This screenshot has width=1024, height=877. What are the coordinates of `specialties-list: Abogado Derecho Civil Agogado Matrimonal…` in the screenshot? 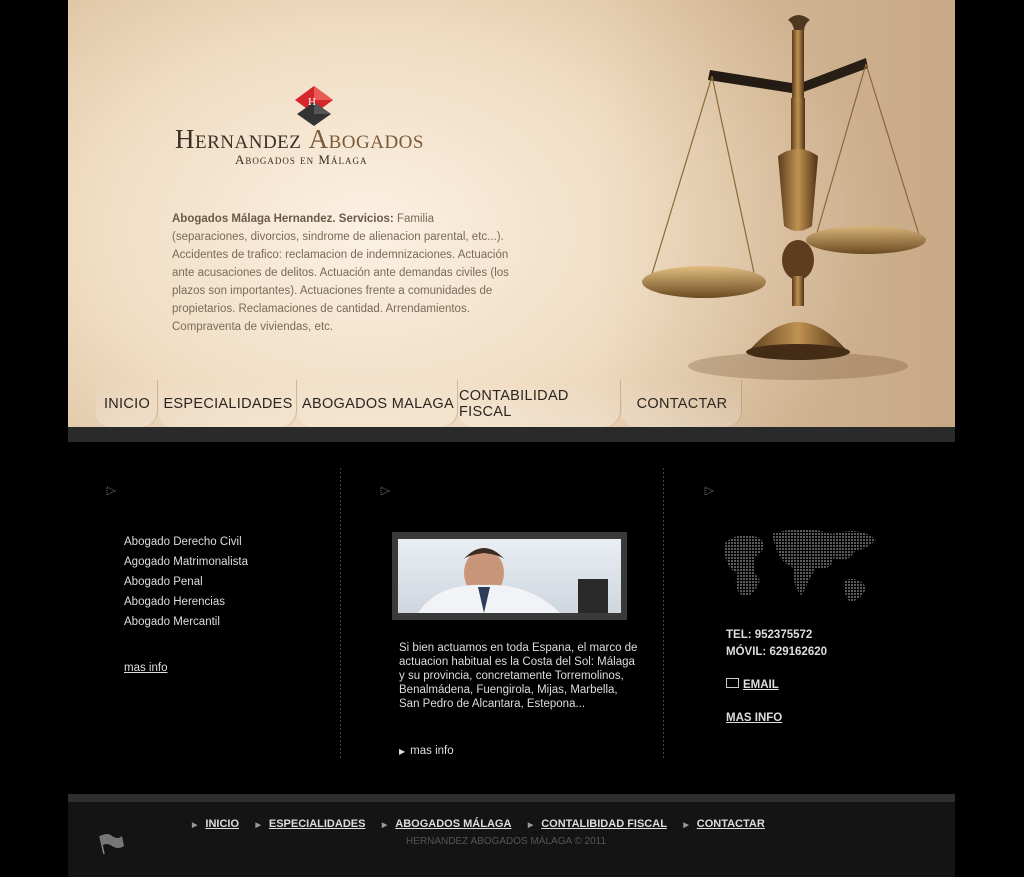 It's located at (186, 585).